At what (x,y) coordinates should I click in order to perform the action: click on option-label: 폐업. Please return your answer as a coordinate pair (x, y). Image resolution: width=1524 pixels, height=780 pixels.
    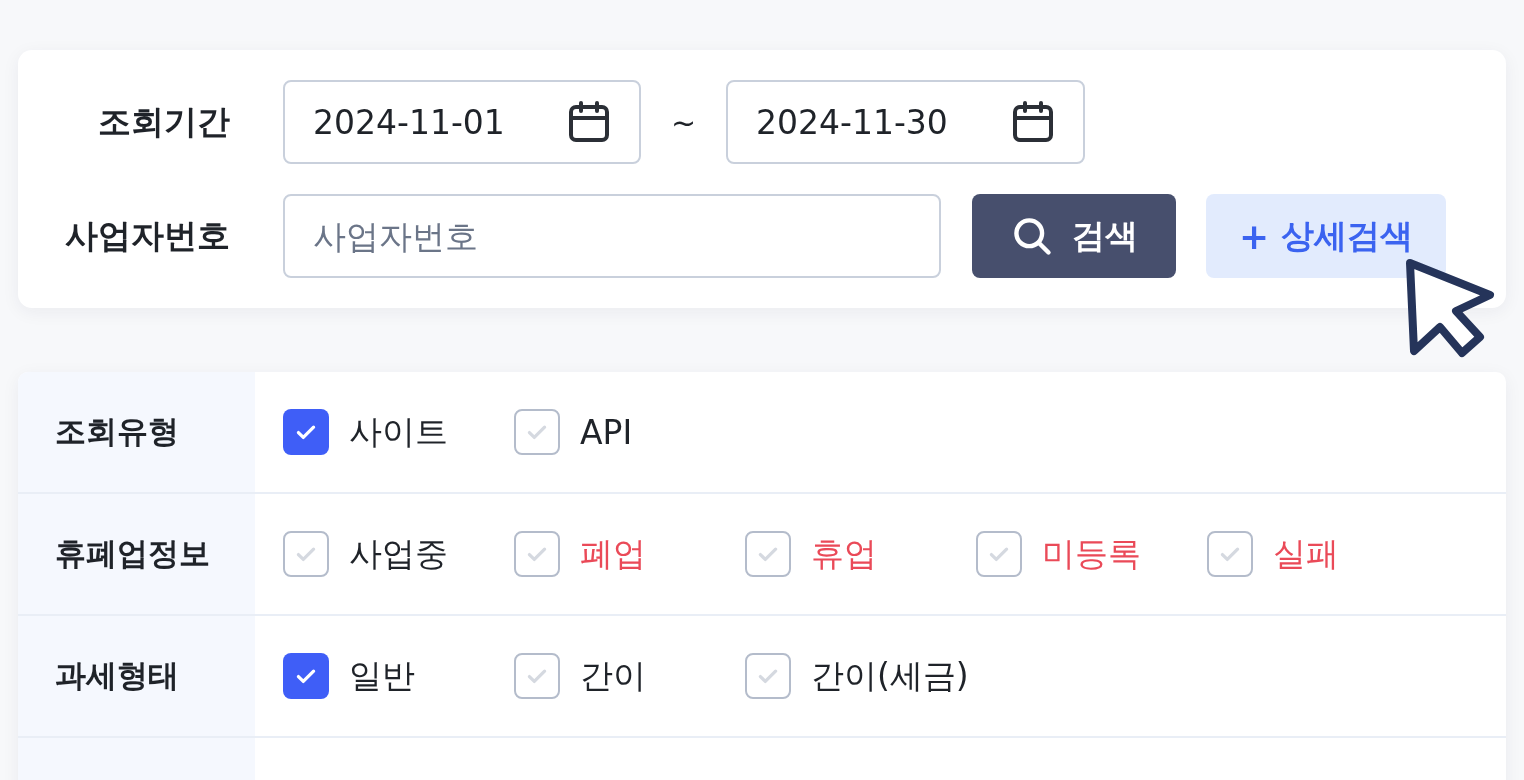
    Looking at the image, I should click on (613, 553).